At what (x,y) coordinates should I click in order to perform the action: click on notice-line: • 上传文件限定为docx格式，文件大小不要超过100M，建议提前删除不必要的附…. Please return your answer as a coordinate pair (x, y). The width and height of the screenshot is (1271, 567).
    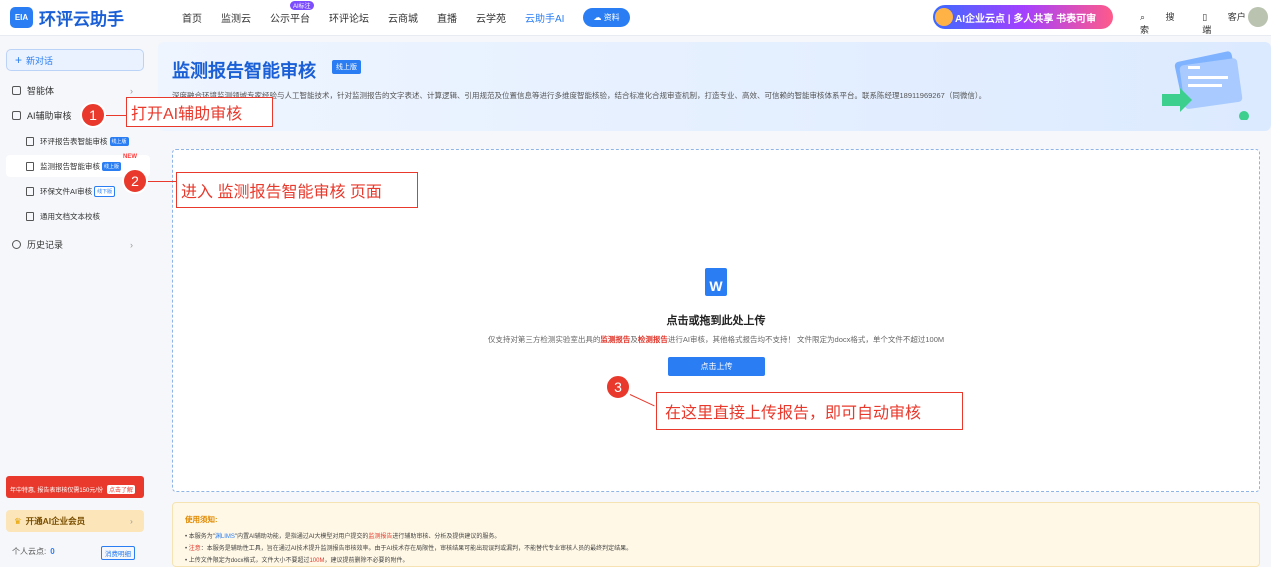
    Looking at the image, I should click on (297, 561).